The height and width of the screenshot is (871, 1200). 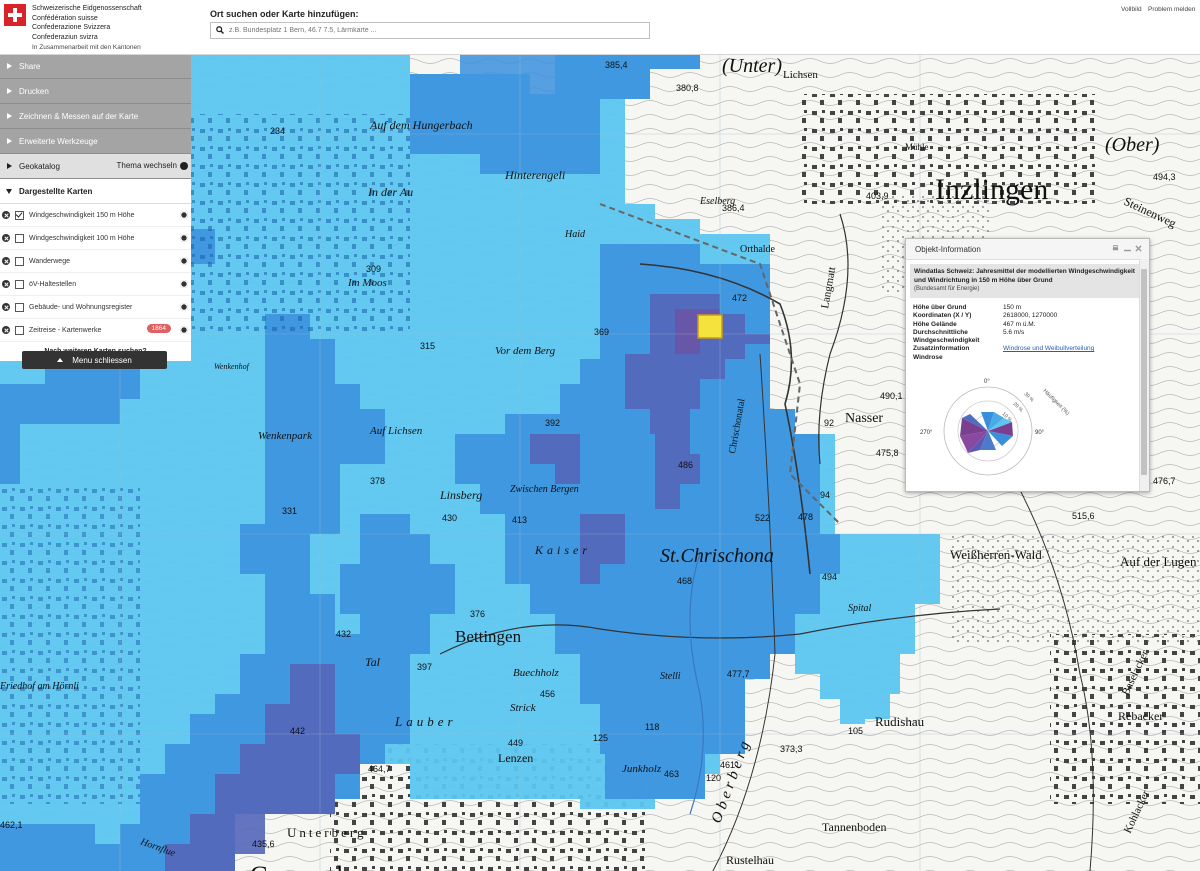 What do you see at coordinates (1131, 9) in the screenshot?
I see `fullscreen-link: Vollbild` at bounding box center [1131, 9].